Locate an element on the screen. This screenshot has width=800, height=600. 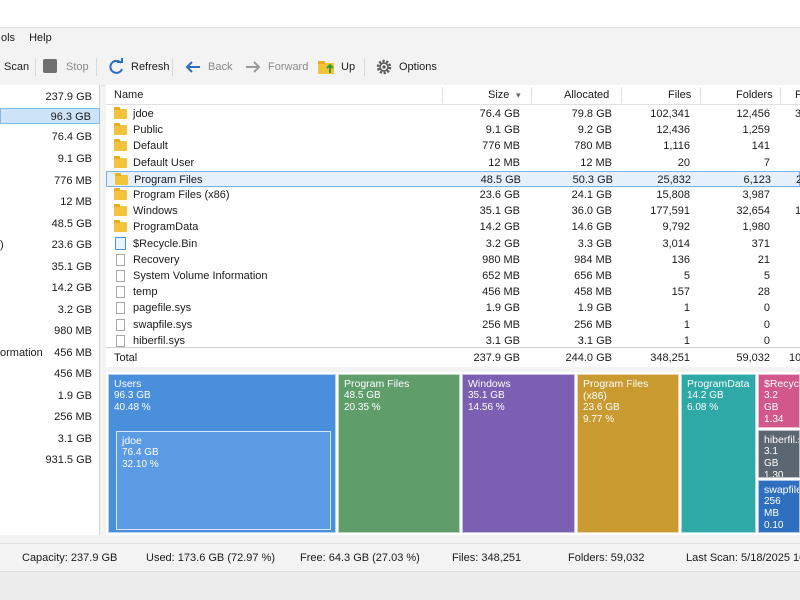
table-row: ProgramData 14.2 GB 14.6 GB 9,792 1,980 is located at coordinates (453, 227).